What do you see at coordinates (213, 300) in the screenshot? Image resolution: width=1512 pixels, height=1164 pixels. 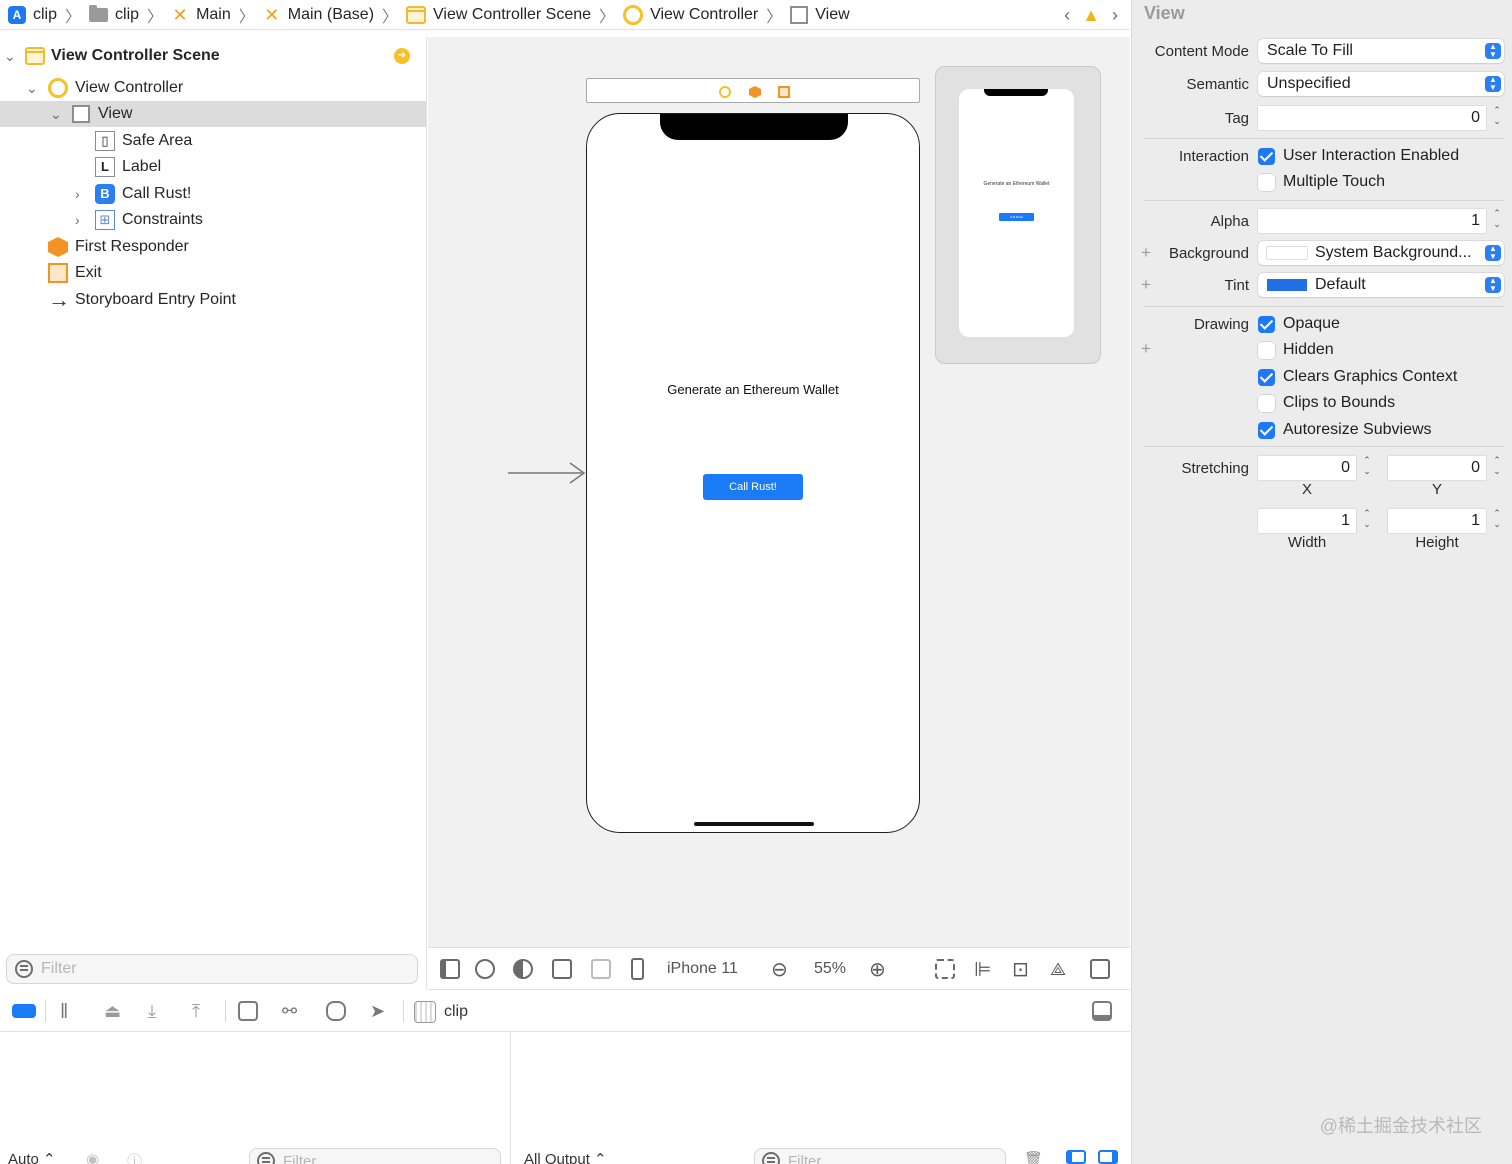 I see `tree-row-entry-point: → Storyboard Entry Point` at bounding box center [213, 300].